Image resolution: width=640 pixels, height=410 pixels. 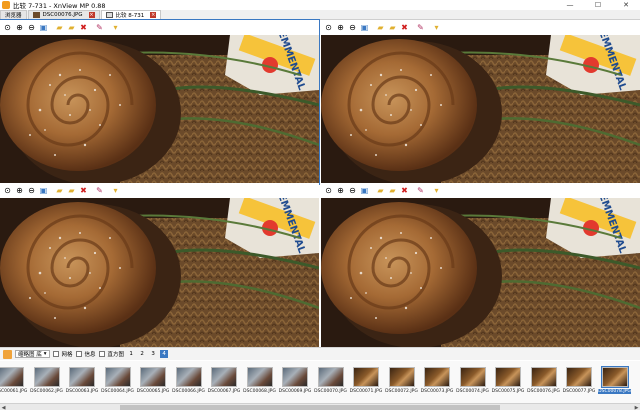 I want to click on filmstrip-thumb: DSC00078.JPG, so click(x=615, y=383).